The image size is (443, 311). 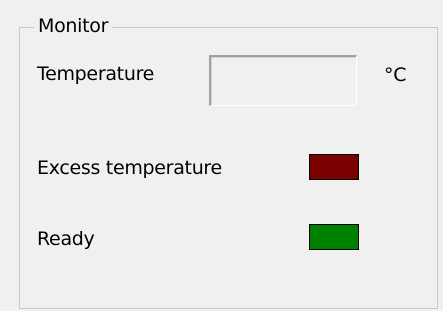 I want to click on temperature-field, so click(x=283, y=80).